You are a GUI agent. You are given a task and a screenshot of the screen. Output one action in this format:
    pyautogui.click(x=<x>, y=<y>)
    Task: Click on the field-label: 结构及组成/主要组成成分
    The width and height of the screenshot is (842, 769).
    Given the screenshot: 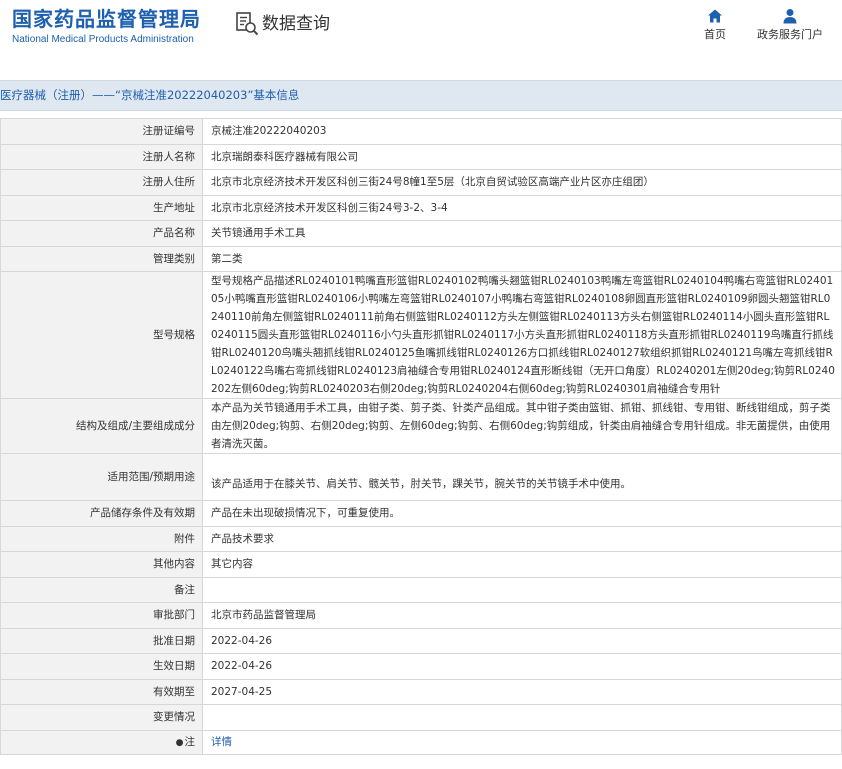 What is the action you would take?
    pyautogui.click(x=101, y=426)
    